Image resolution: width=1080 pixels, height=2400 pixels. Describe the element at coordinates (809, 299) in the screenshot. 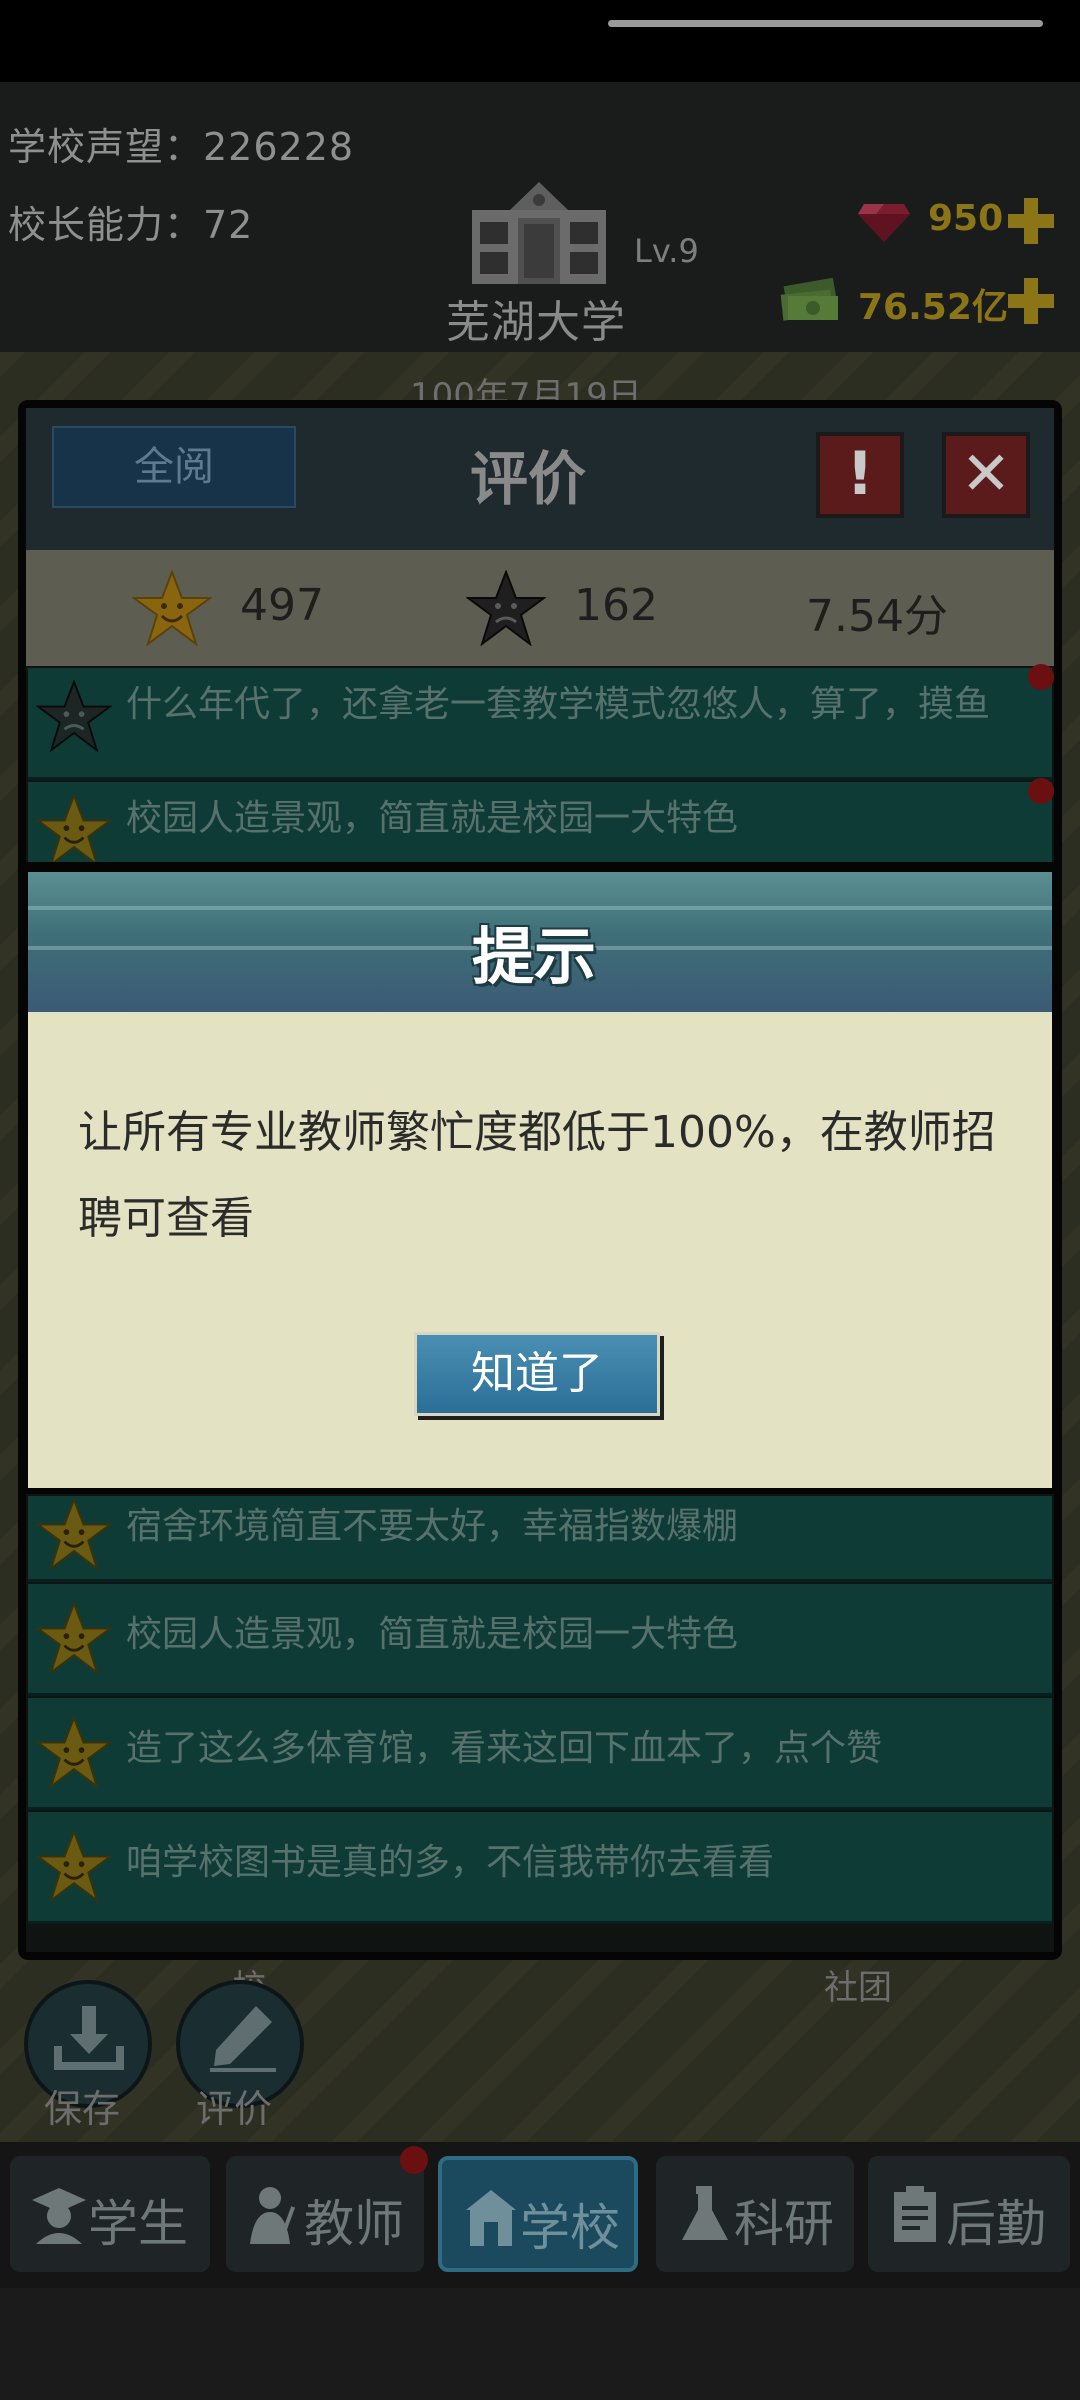

I see `money-icon` at that location.